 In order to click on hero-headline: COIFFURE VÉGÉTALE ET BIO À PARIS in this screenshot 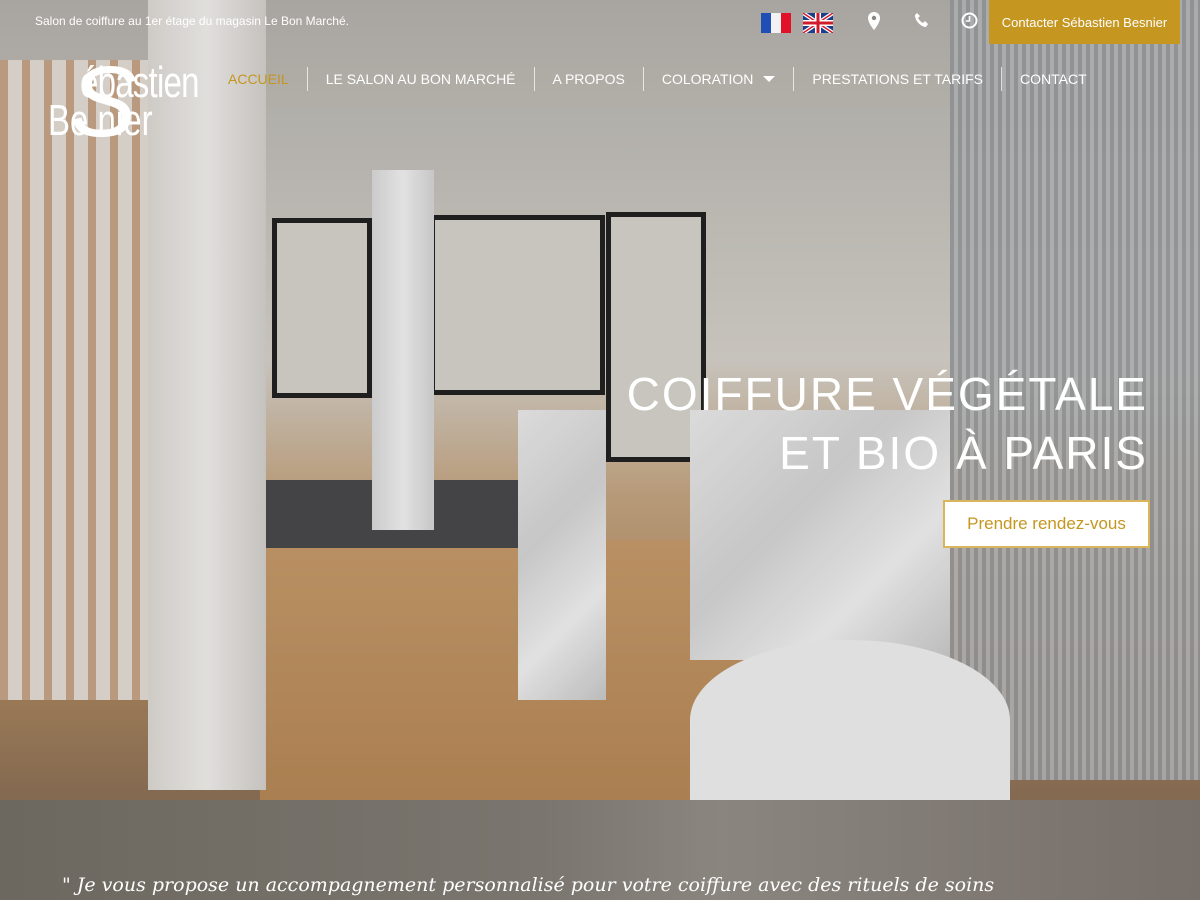, I will do `click(887, 423)`.